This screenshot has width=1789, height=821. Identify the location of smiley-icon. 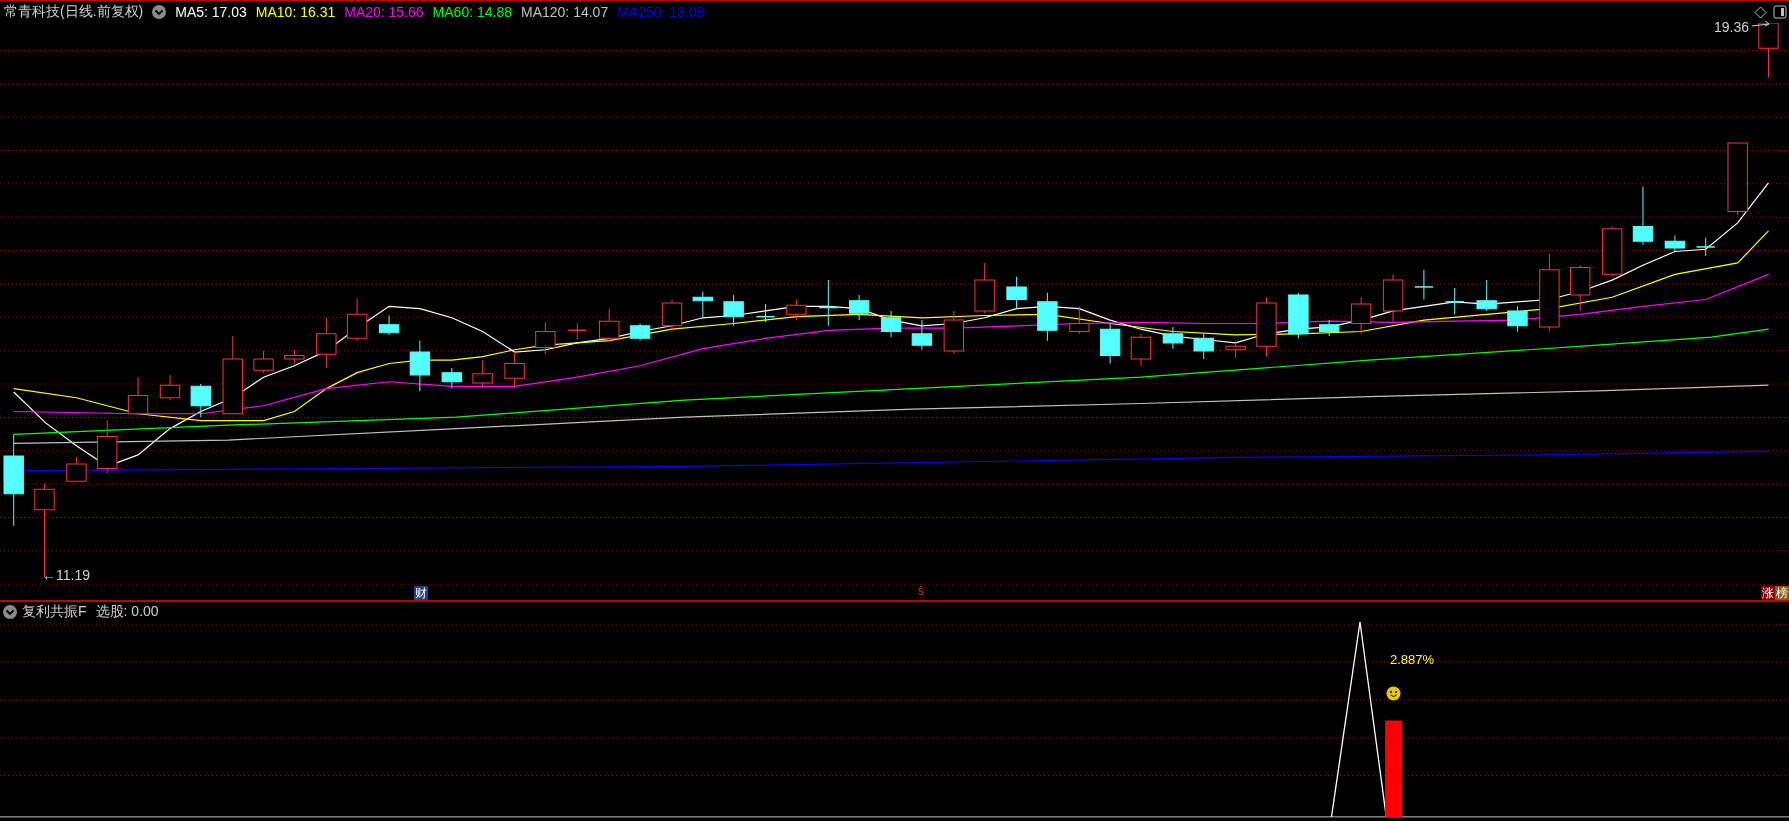
(1393, 693).